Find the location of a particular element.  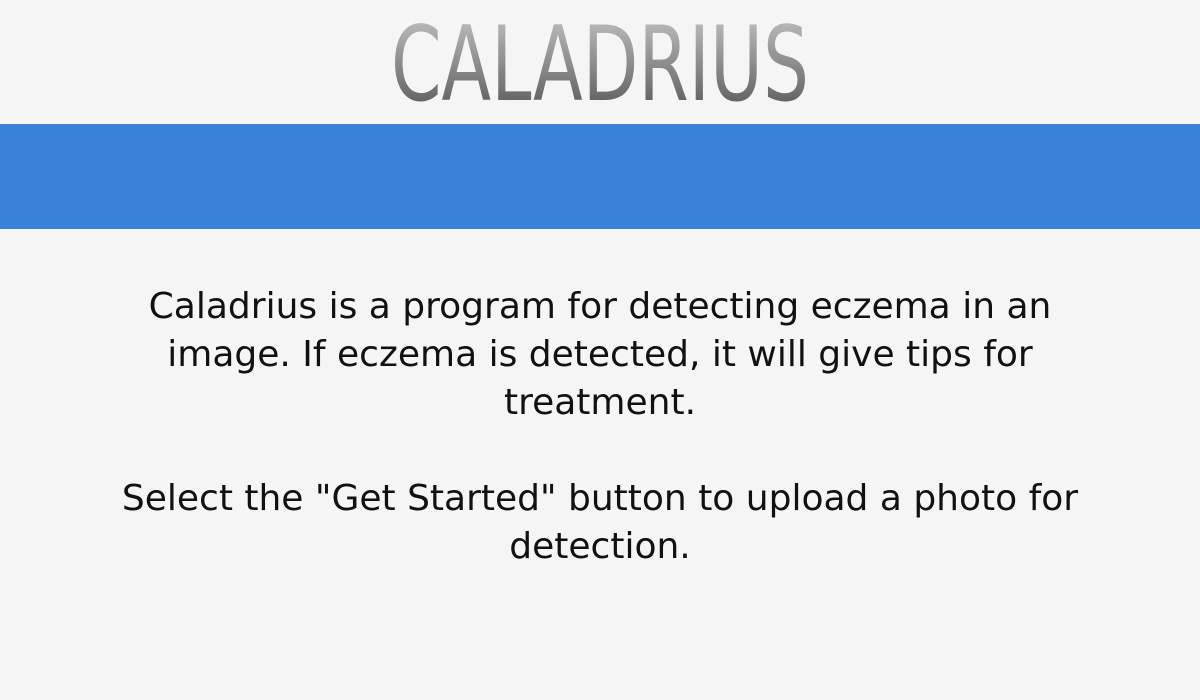

logo: CALADRIUS is located at coordinates (600, 60).